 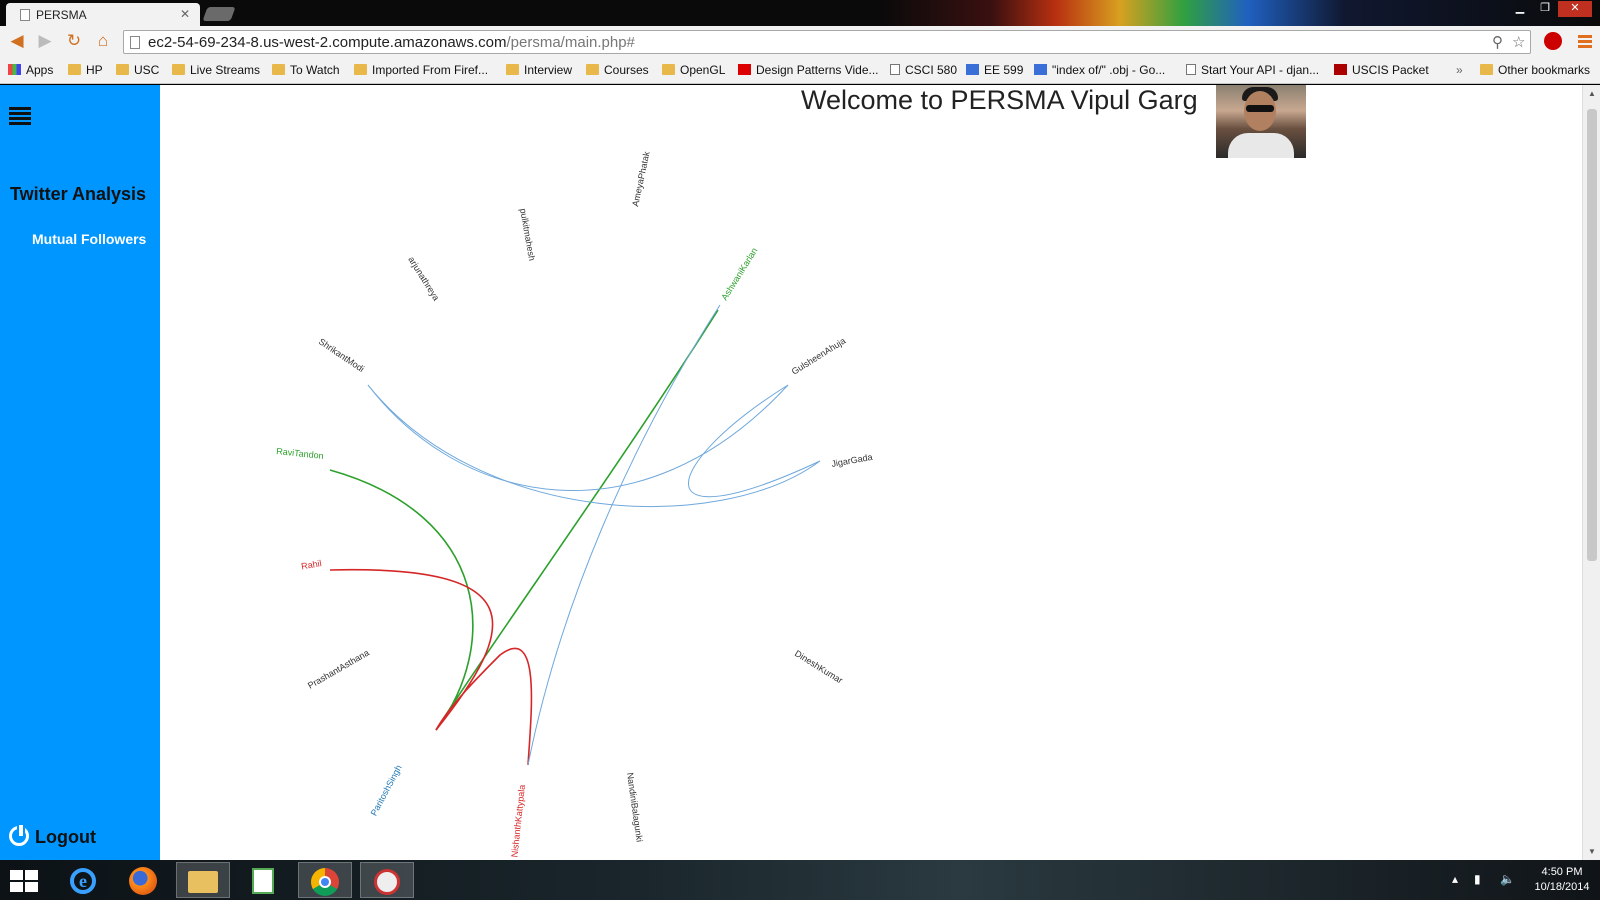 I want to click on piazza-icon, so click(x=972, y=69).